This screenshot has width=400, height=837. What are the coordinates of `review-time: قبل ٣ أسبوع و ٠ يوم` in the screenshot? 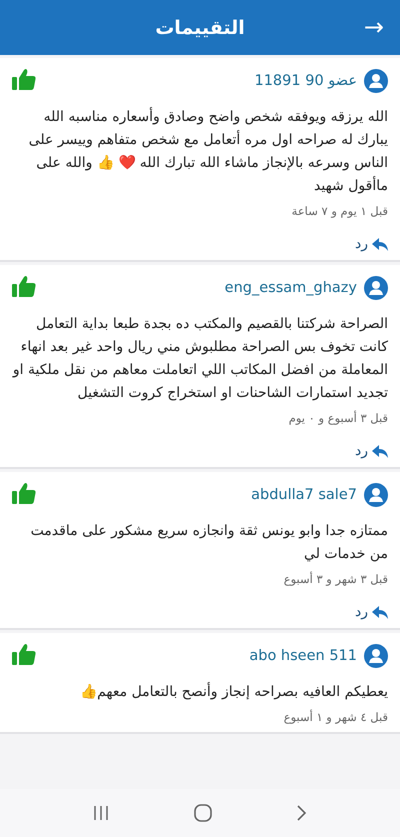 It's located at (338, 418).